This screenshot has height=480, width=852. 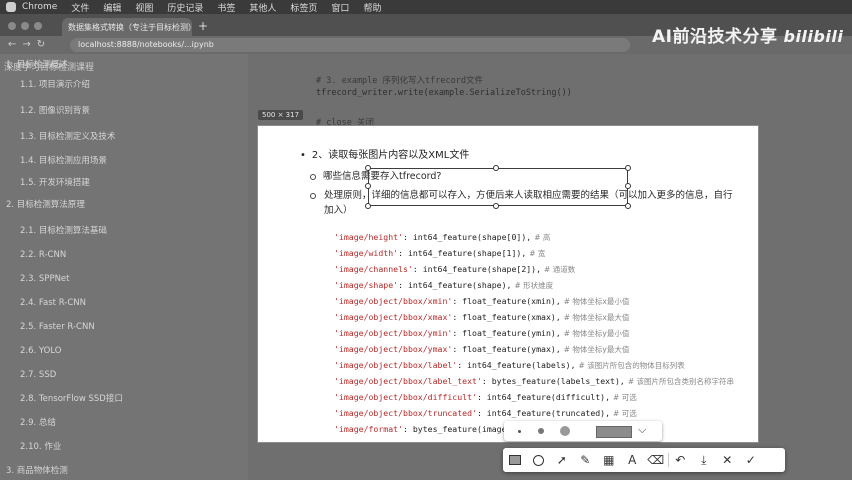 What do you see at coordinates (366, 253) in the screenshot?
I see `code-key: 'image/width'` at bounding box center [366, 253].